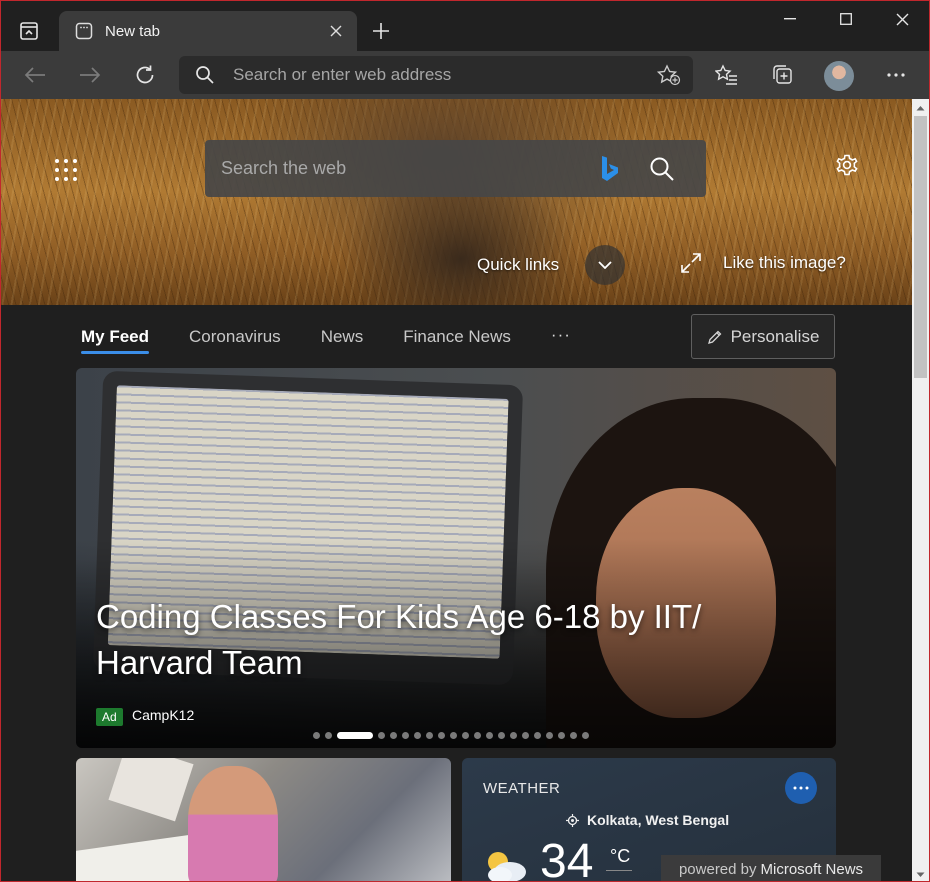  Describe the element at coordinates (507, 866) in the screenshot. I see `partly-cloudy-rain-icon` at that location.